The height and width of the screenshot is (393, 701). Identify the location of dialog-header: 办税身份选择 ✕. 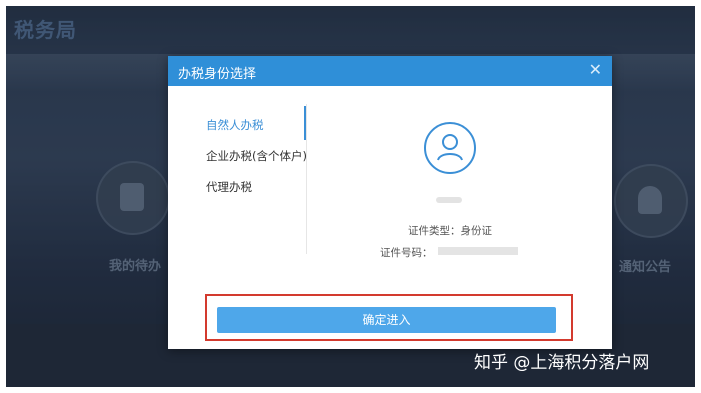
(390, 71).